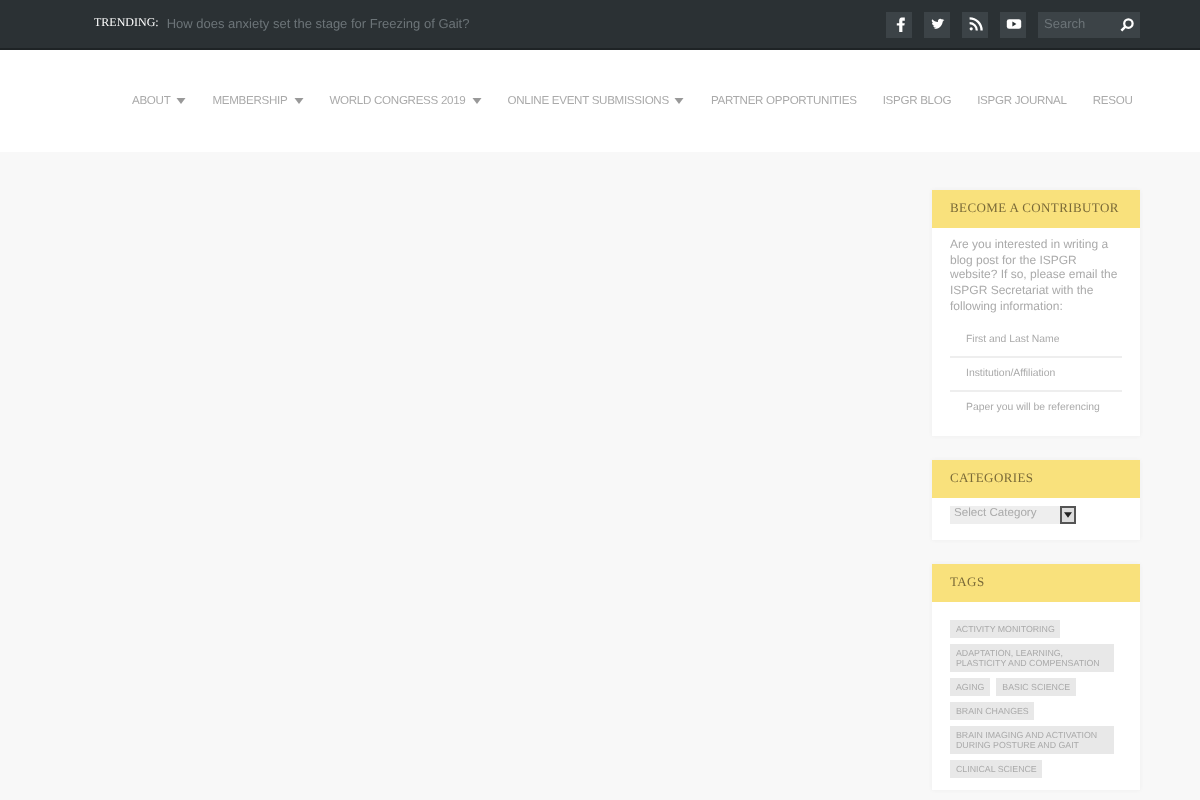  I want to click on twitter-icon, so click(937, 24).